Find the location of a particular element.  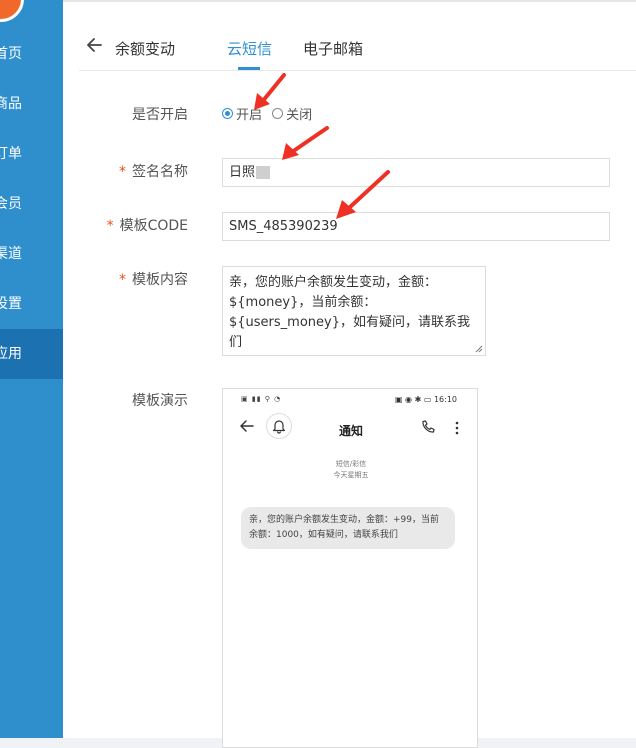

arrow-left-icon is located at coordinates (100, 45).